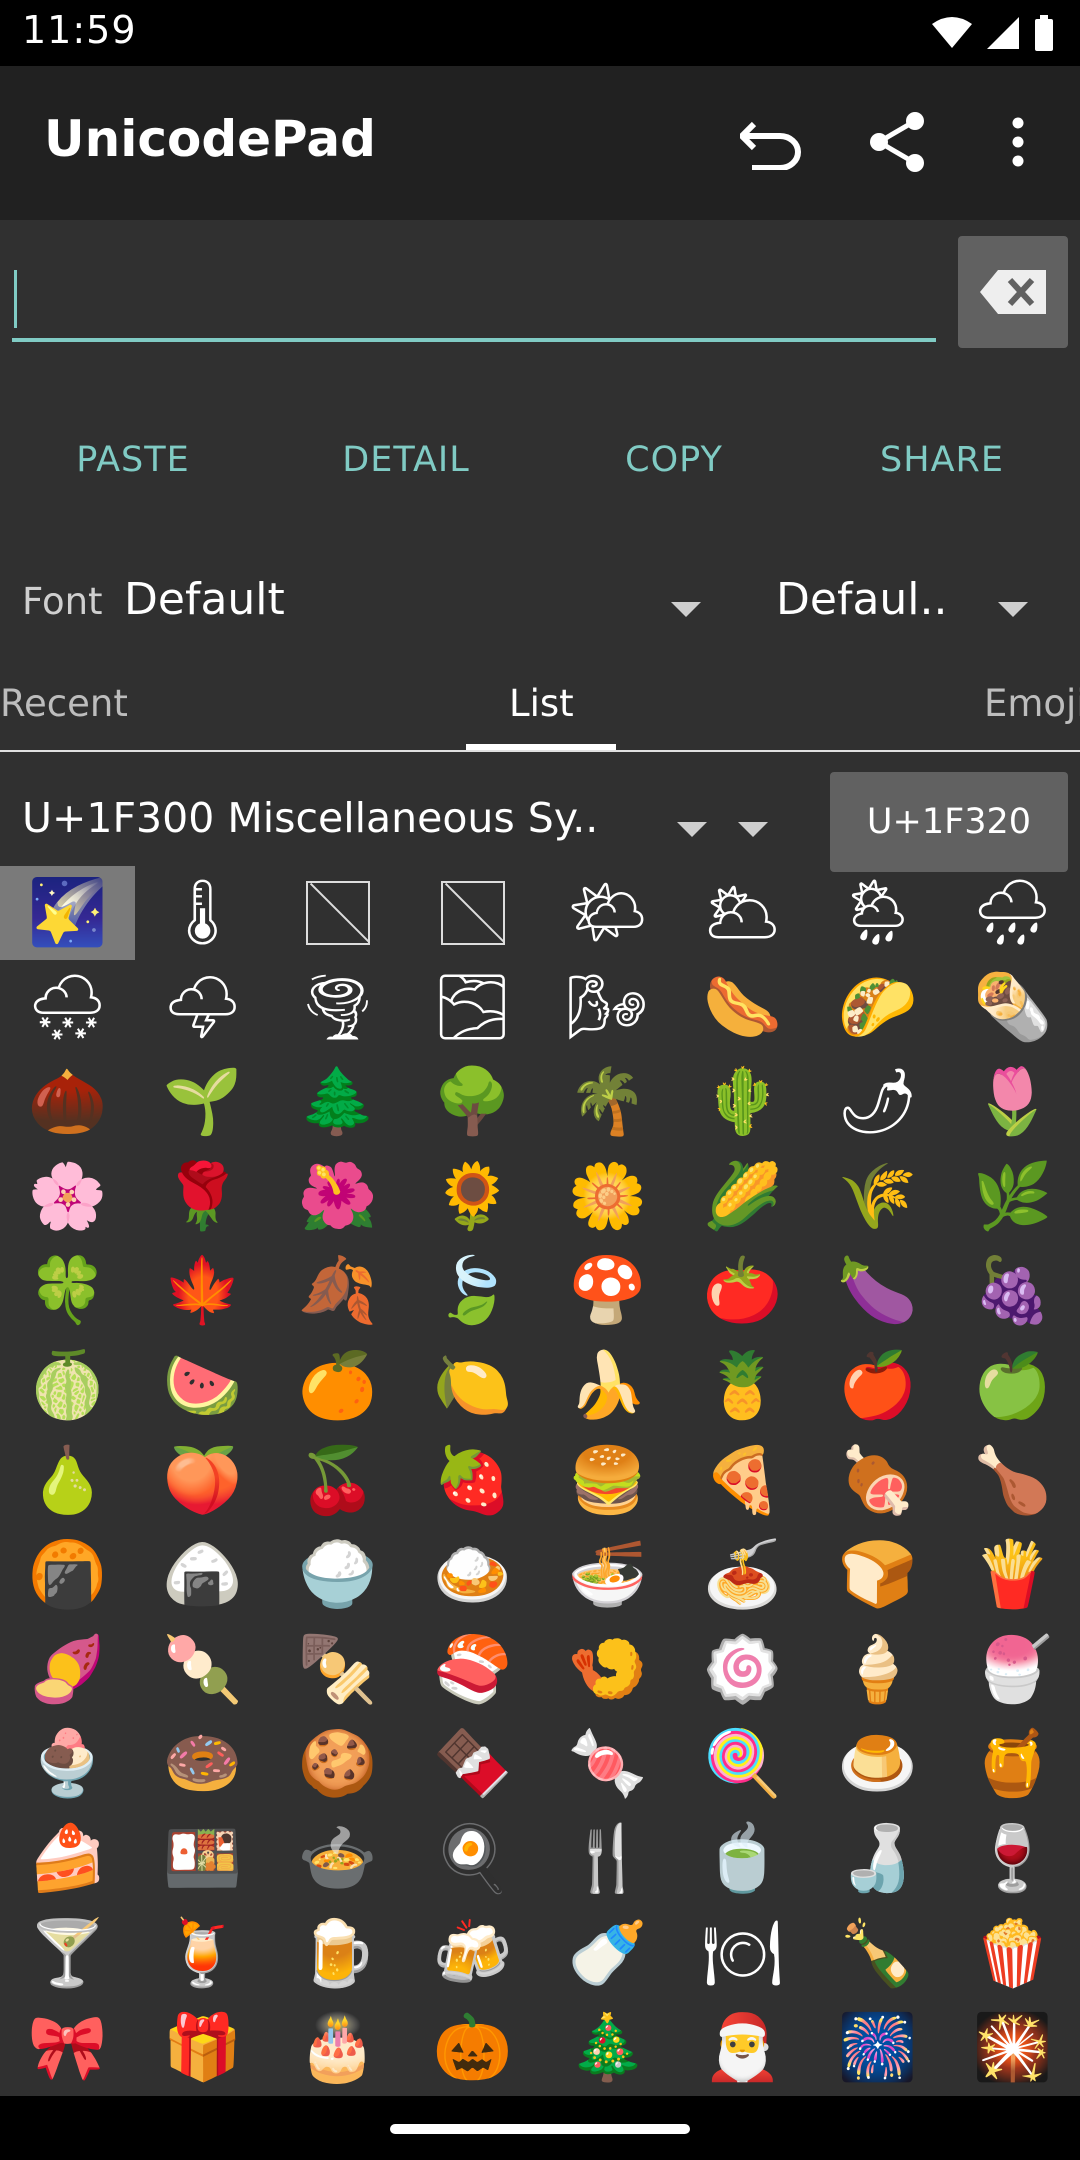  I want to click on character-cell: 🌸, so click(67, 1197).